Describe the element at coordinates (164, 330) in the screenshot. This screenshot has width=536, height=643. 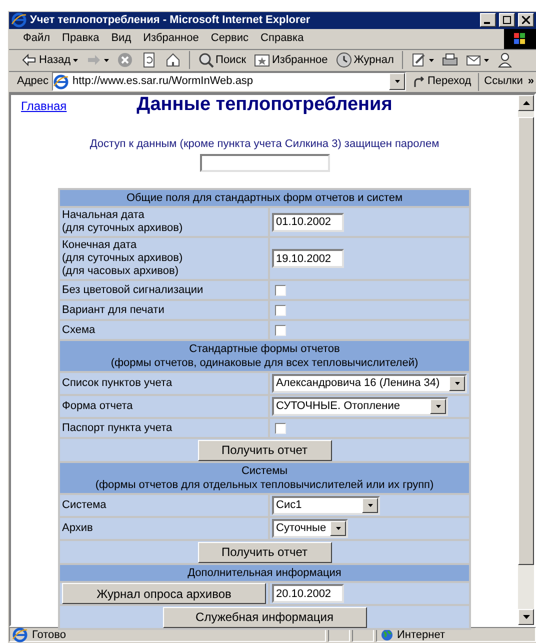
I see `field-label: Схема` at that location.